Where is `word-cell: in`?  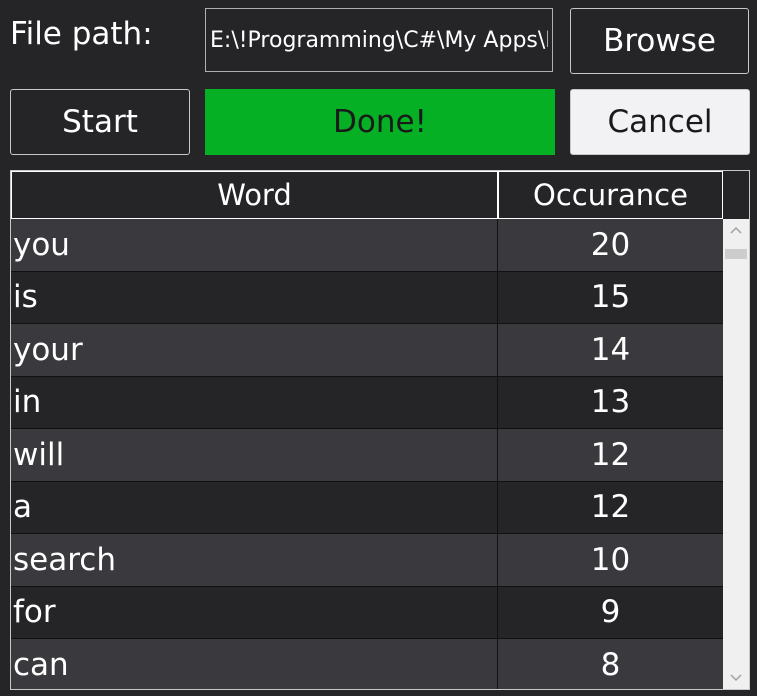
word-cell: in is located at coordinates (254, 402).